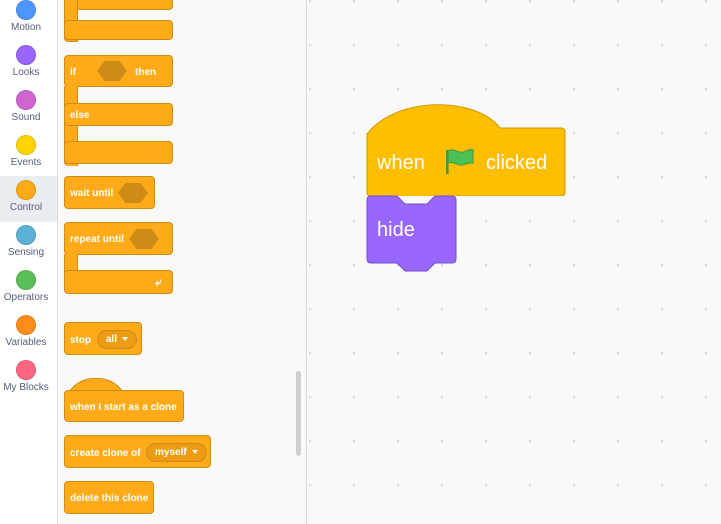 The height and width of the screenshot is (524, 721). I want to click on category-events: Events, so click(28, 157).